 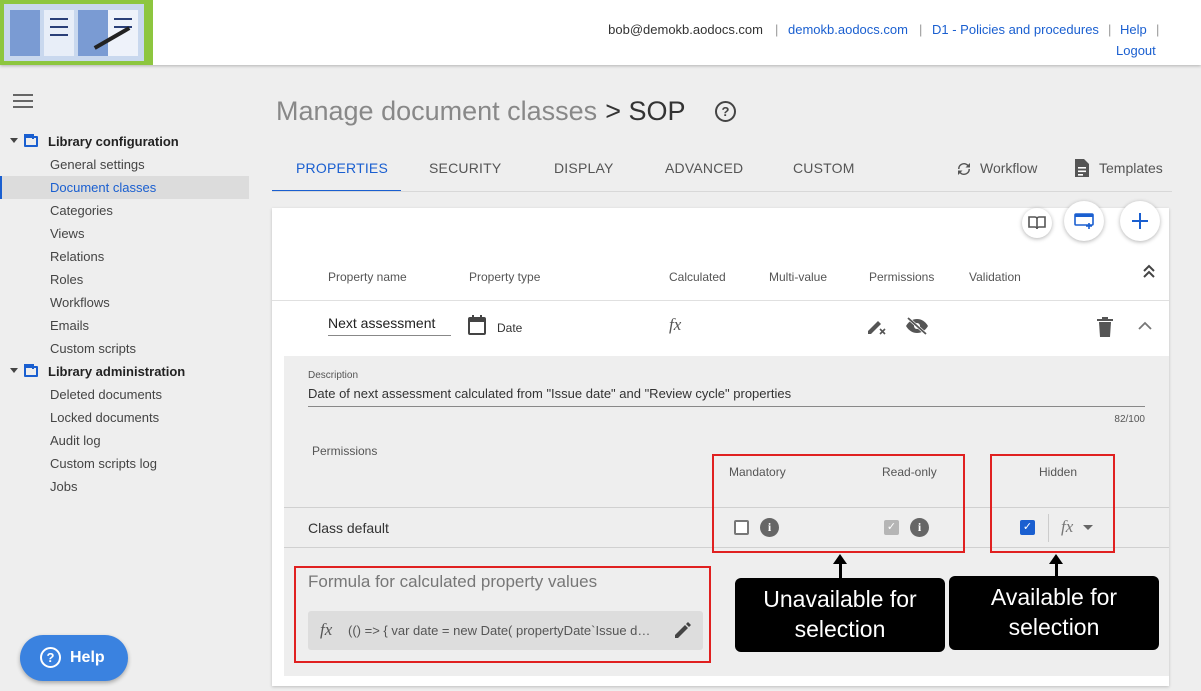 What do you see at coordinates (113, 141) in the screenshot?
I see `group-label: Library configuration` at bounding box center [113, 141].